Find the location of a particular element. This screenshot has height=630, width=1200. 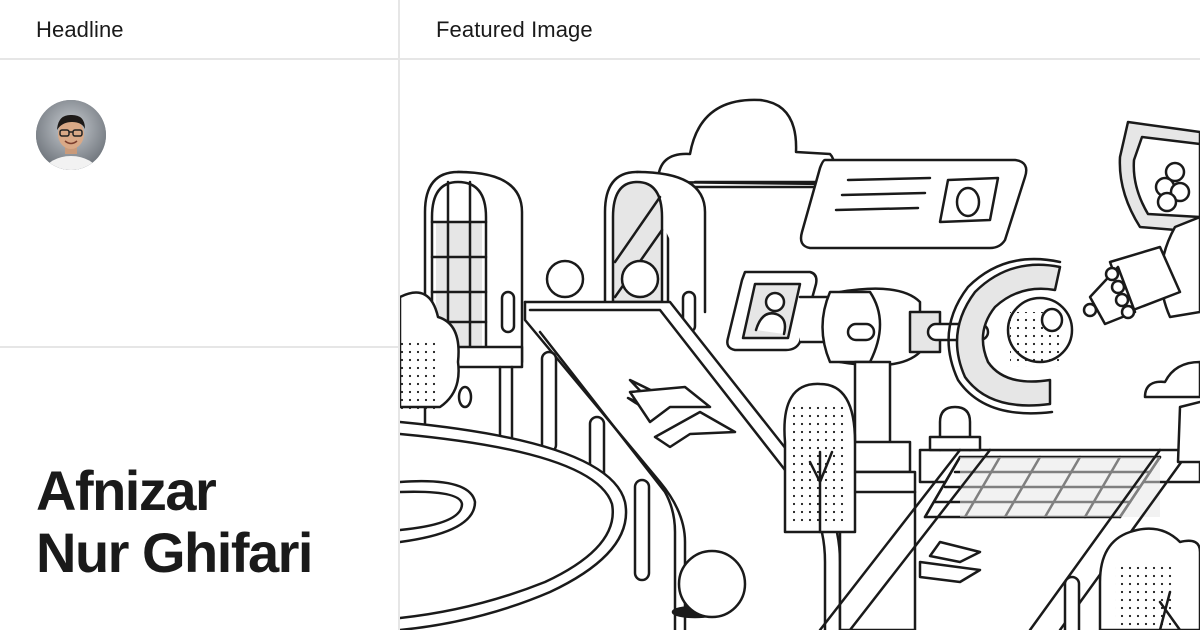

author-name-line-1: Afnizar is located at coordinates (126, 490).